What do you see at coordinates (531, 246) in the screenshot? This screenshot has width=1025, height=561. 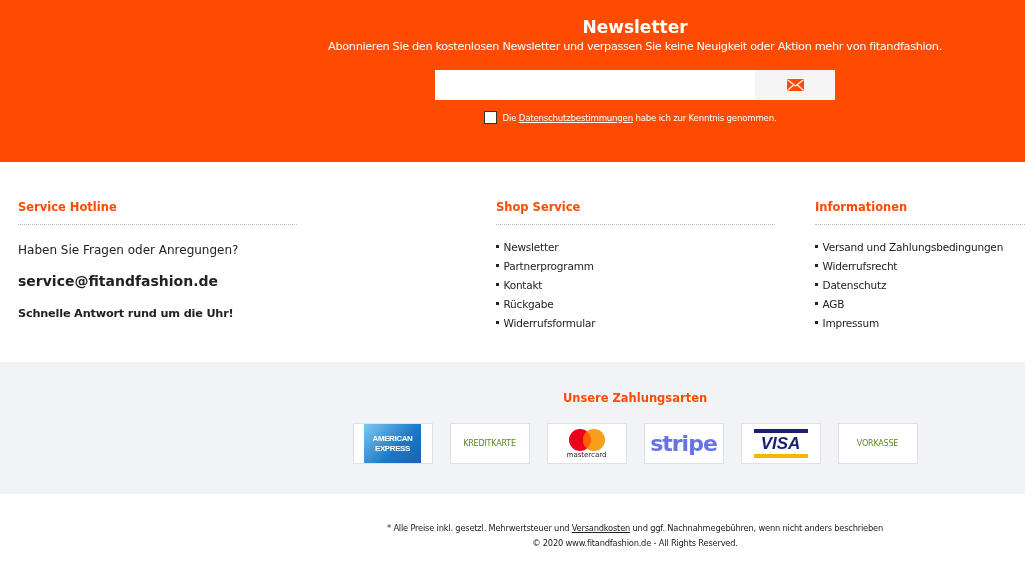 I see `footer-link: Newsletter` at bounding box center [531, 246].